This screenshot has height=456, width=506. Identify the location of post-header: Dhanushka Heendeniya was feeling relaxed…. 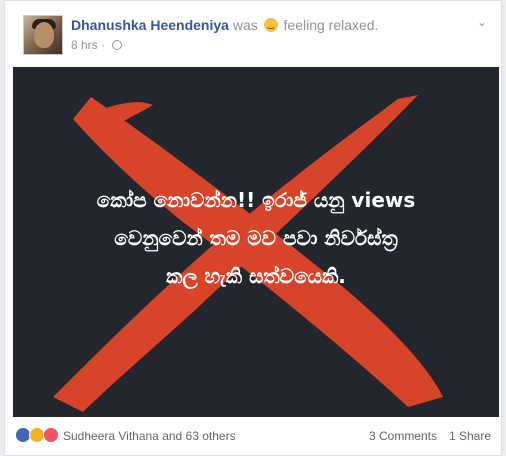
(253, 34).